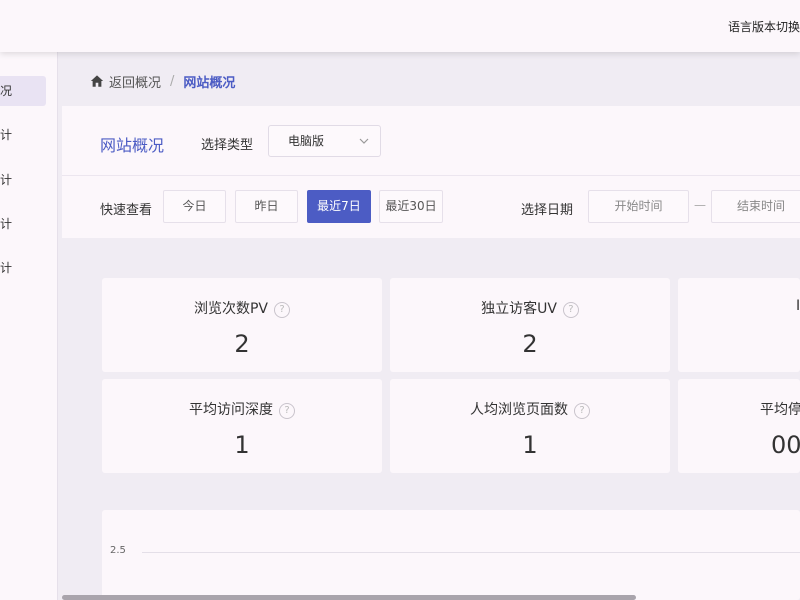  Describe the element at coordinates (364, 141) in the screenshot. I see `chevron-down-icon` at that location.